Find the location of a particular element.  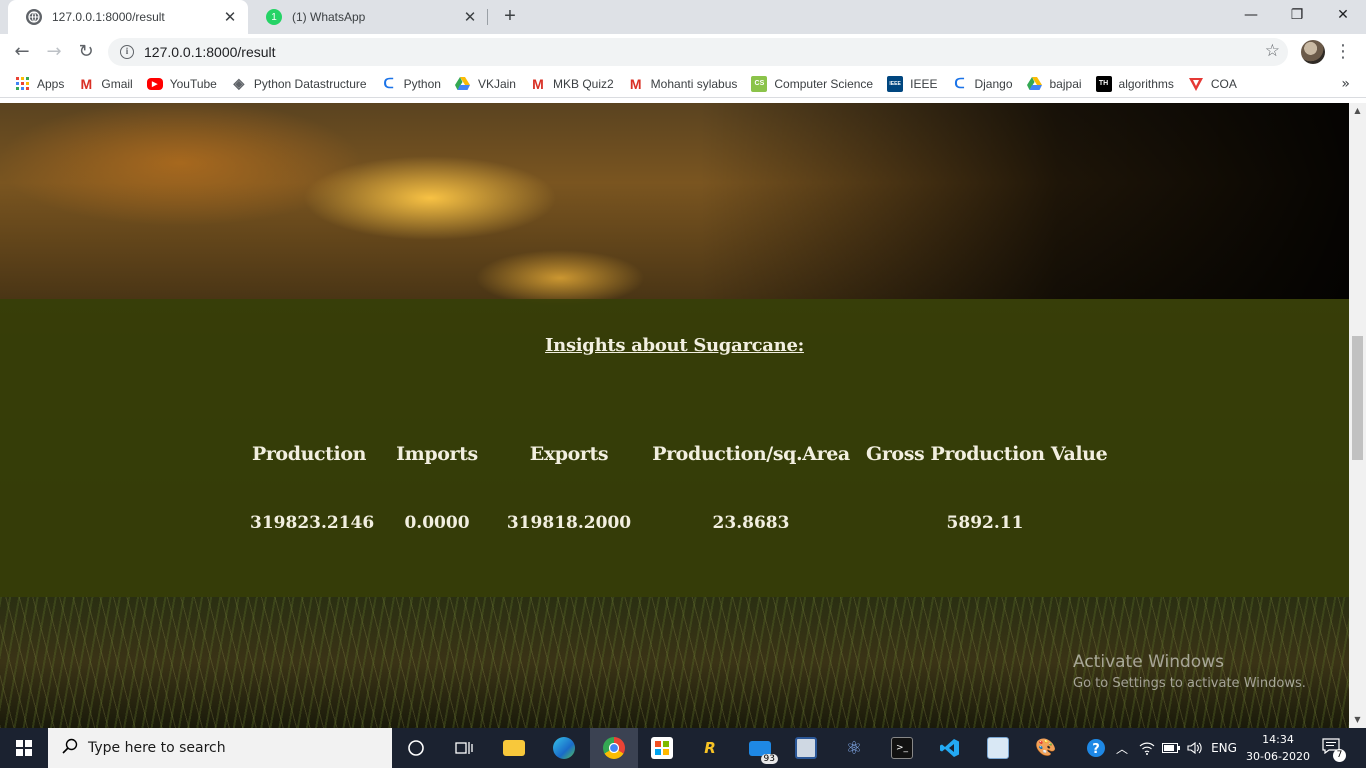

stat-value: 5892.11 is located at coordinates (985, 523).